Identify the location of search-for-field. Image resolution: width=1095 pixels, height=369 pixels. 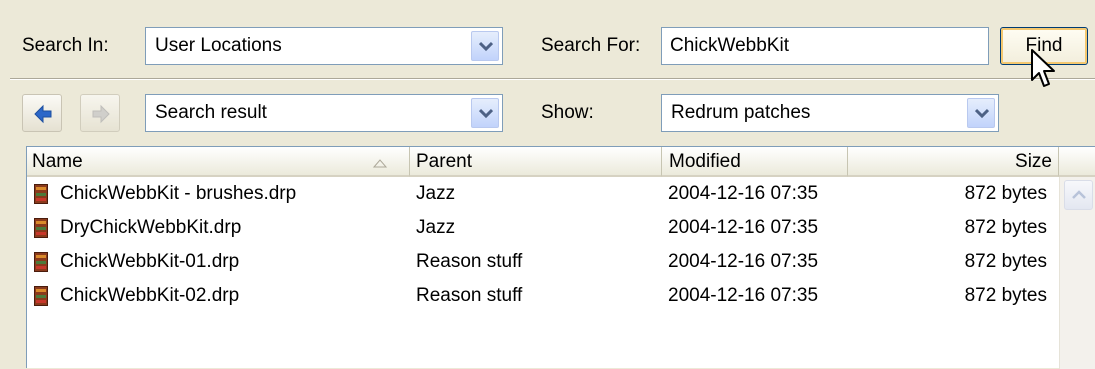
(825, 46).